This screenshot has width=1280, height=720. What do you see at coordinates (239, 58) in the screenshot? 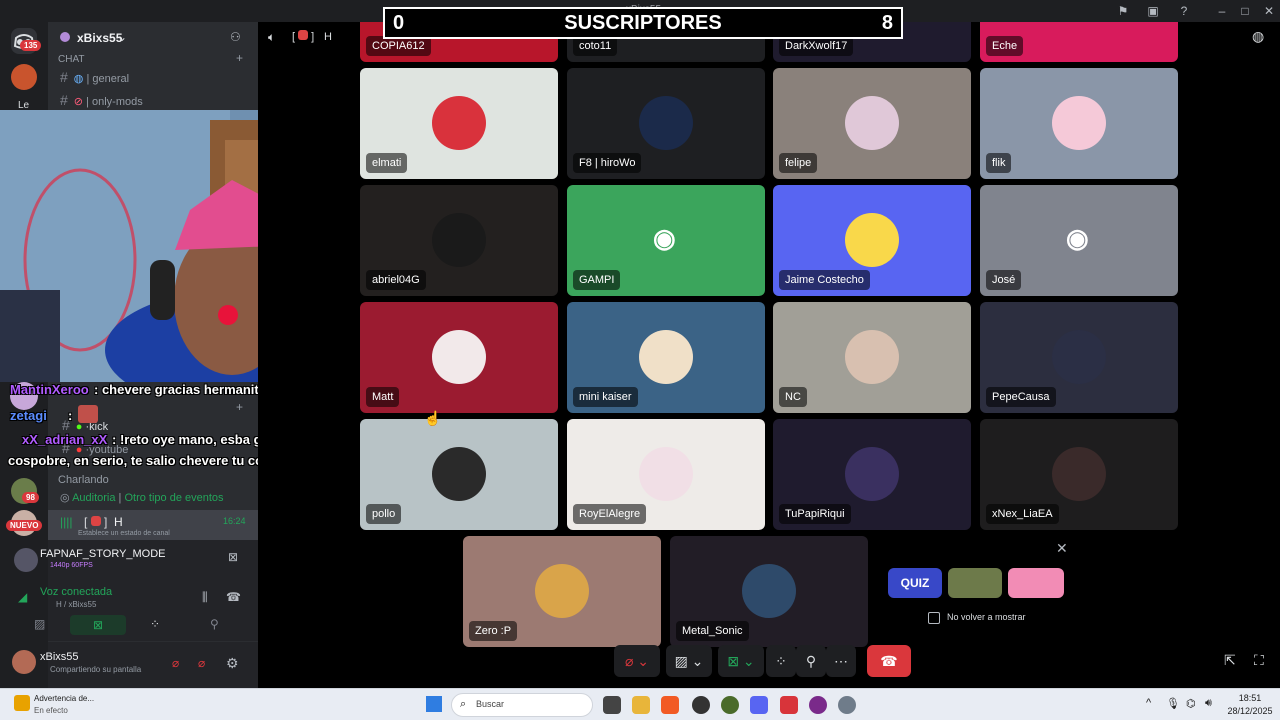
I see `add-channel-icon: +` at bounding box center [239, 58].